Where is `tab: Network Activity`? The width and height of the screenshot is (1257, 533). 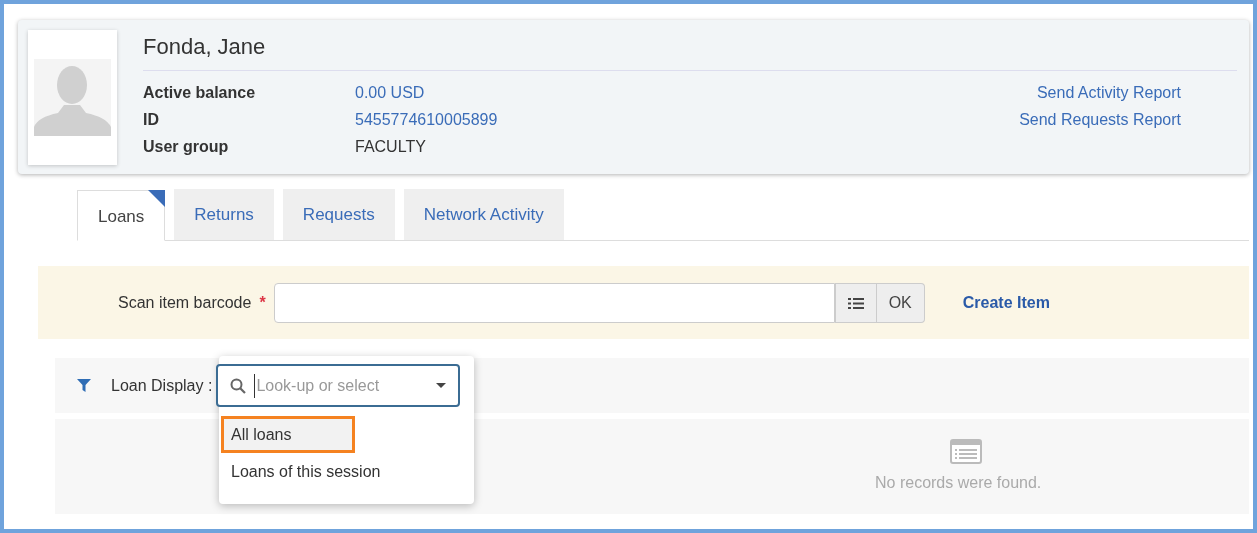
tab: Network Activity is located at coordinates (483, 214).